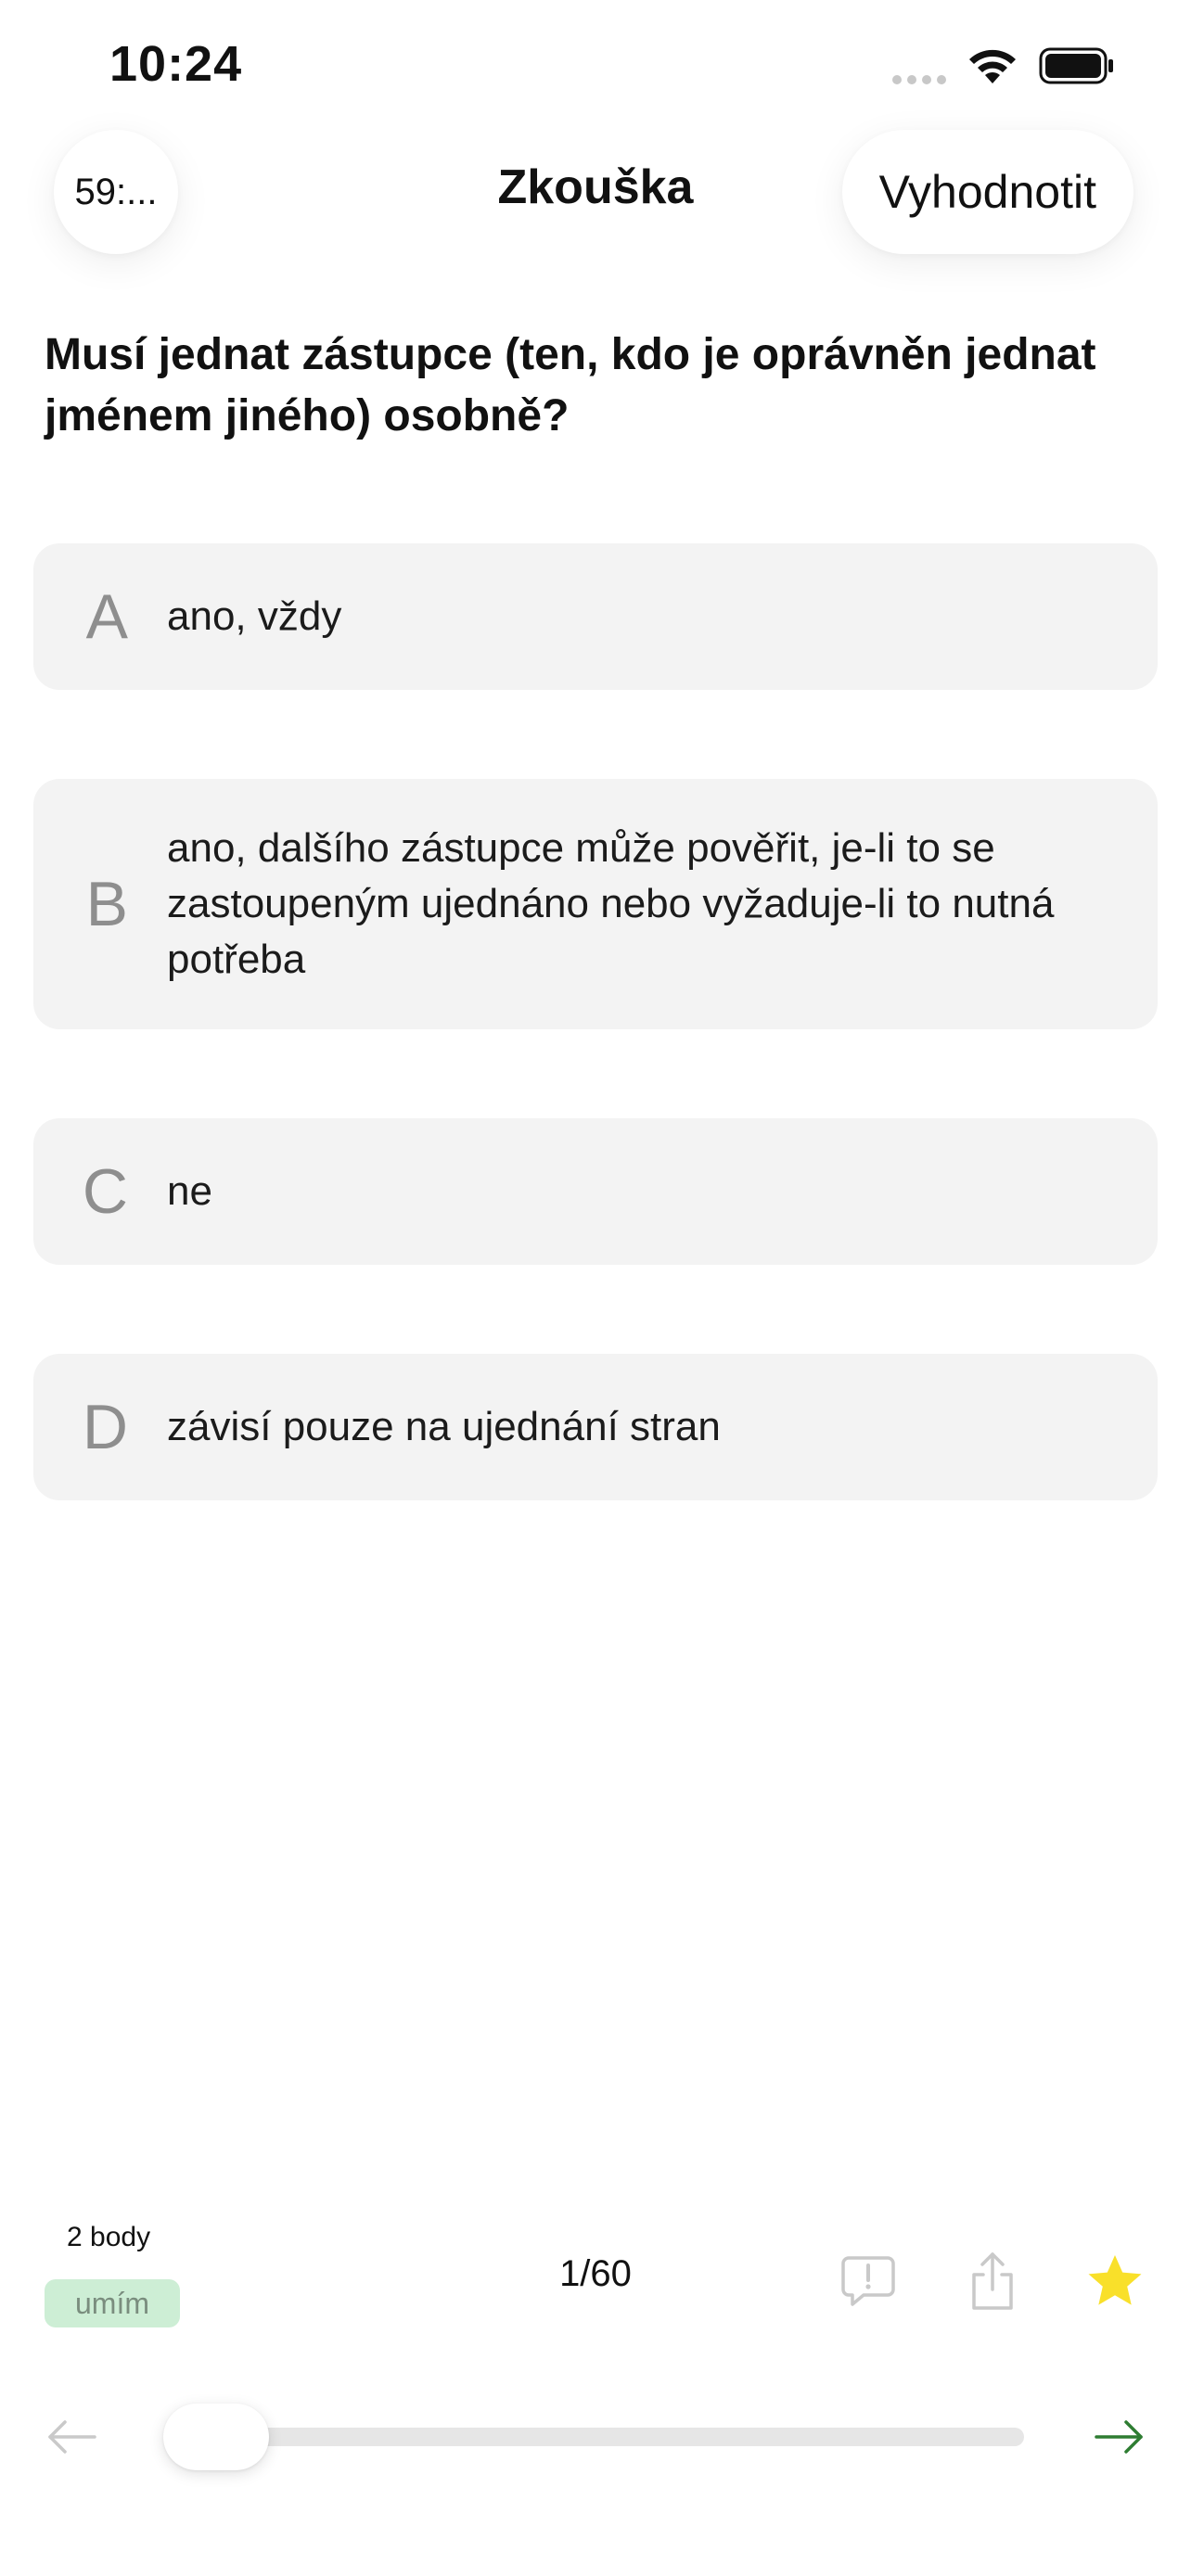  What do you see at coordinates (254, 616) in the screenshot?
I see `answer-text: ano, vždy` at bounding box center [254, 616].